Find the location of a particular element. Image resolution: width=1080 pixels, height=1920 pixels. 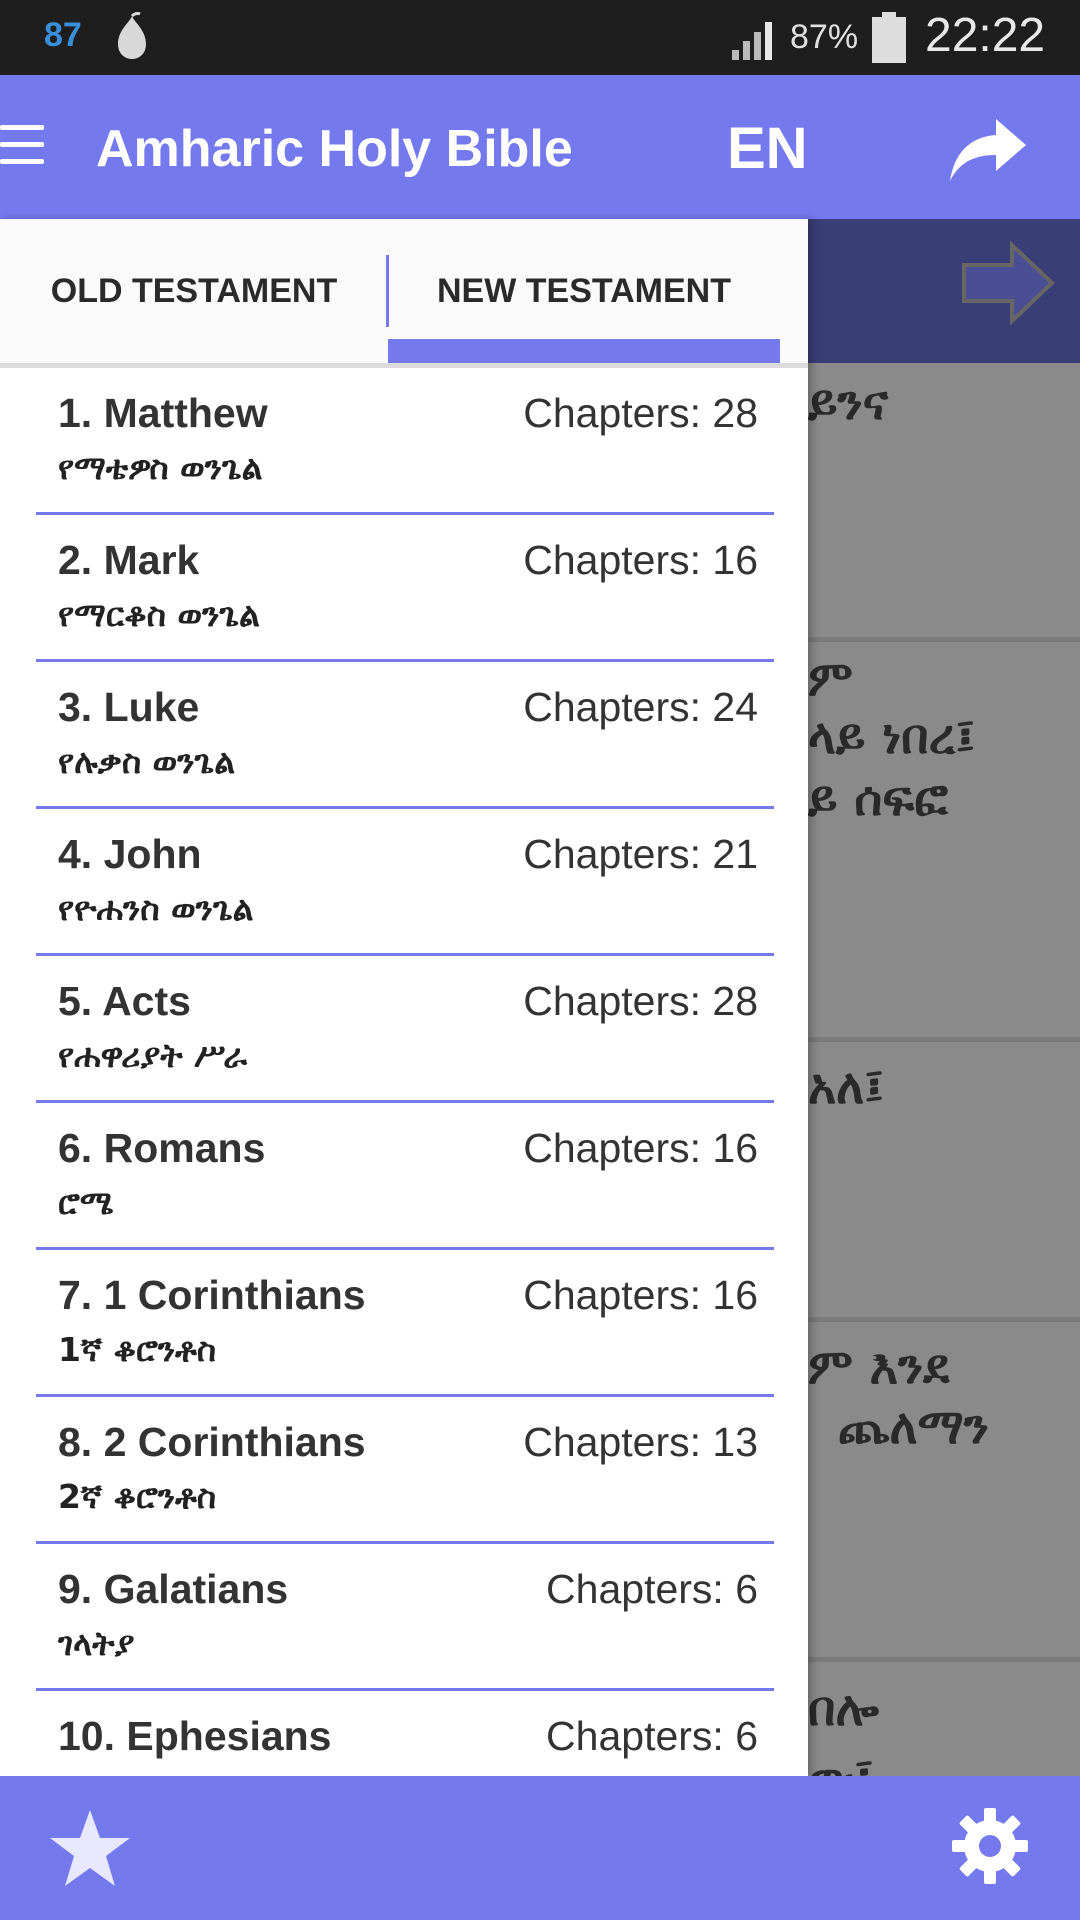

book-number: 9. is located at coordinates (75, 1589).